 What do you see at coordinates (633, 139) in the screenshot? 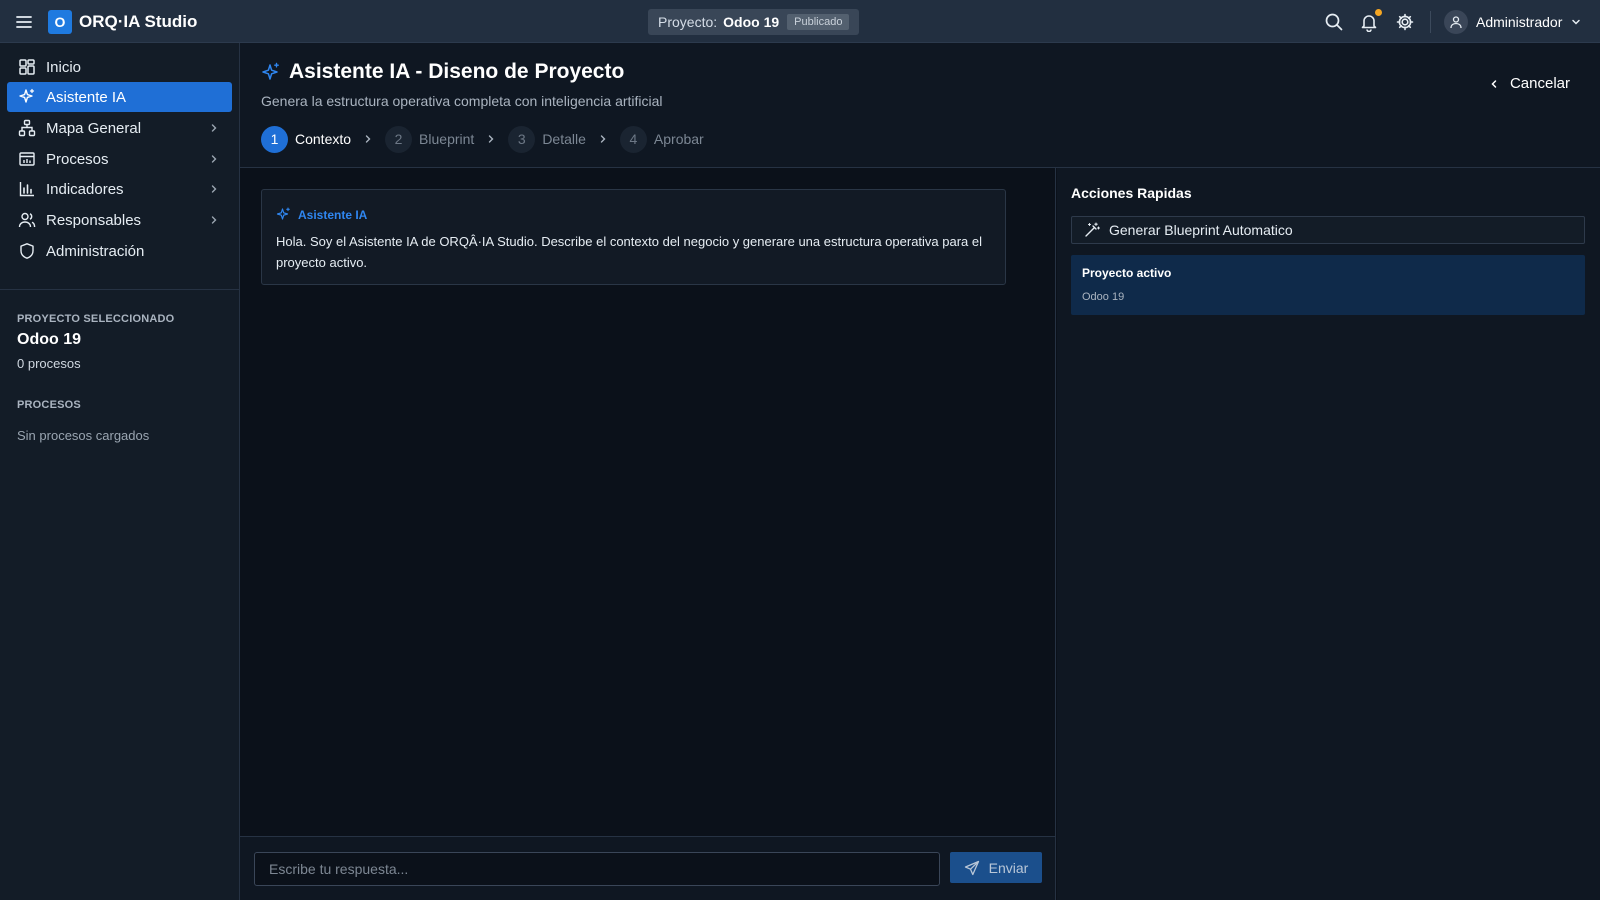
I see `step-number: 4` at bounding box center [633, 139].